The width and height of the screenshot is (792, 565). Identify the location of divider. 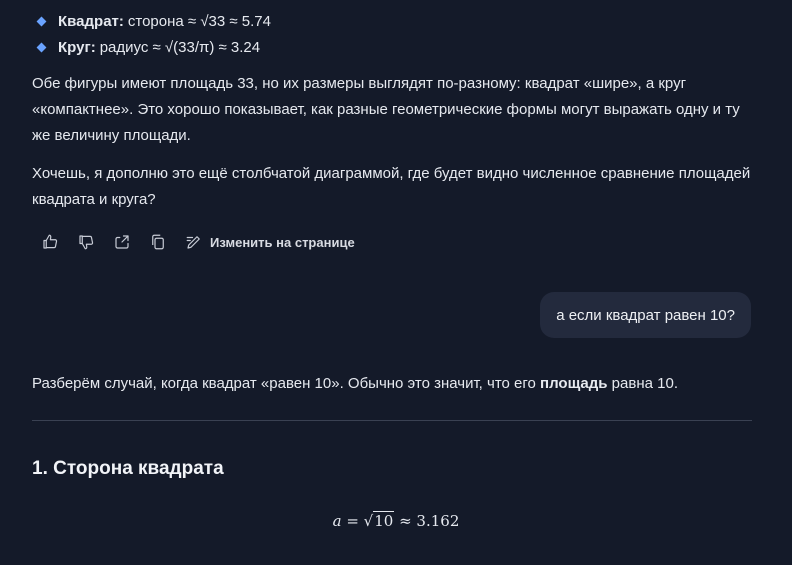
(392, 420).